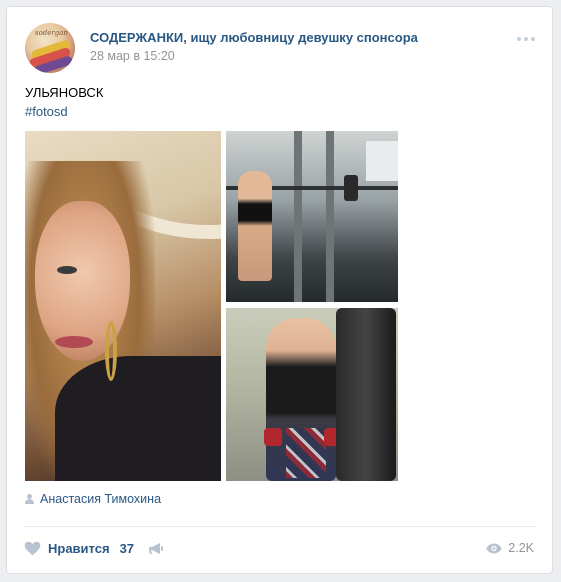  I want to click on group-avatar: sodergan, so click(50, 48).